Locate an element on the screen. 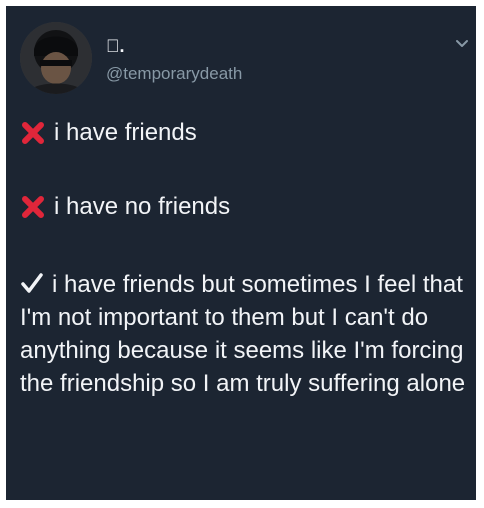 The image size is (484, 508). tweet-line-1-text: i have friends is located at coordinates (125, 132).